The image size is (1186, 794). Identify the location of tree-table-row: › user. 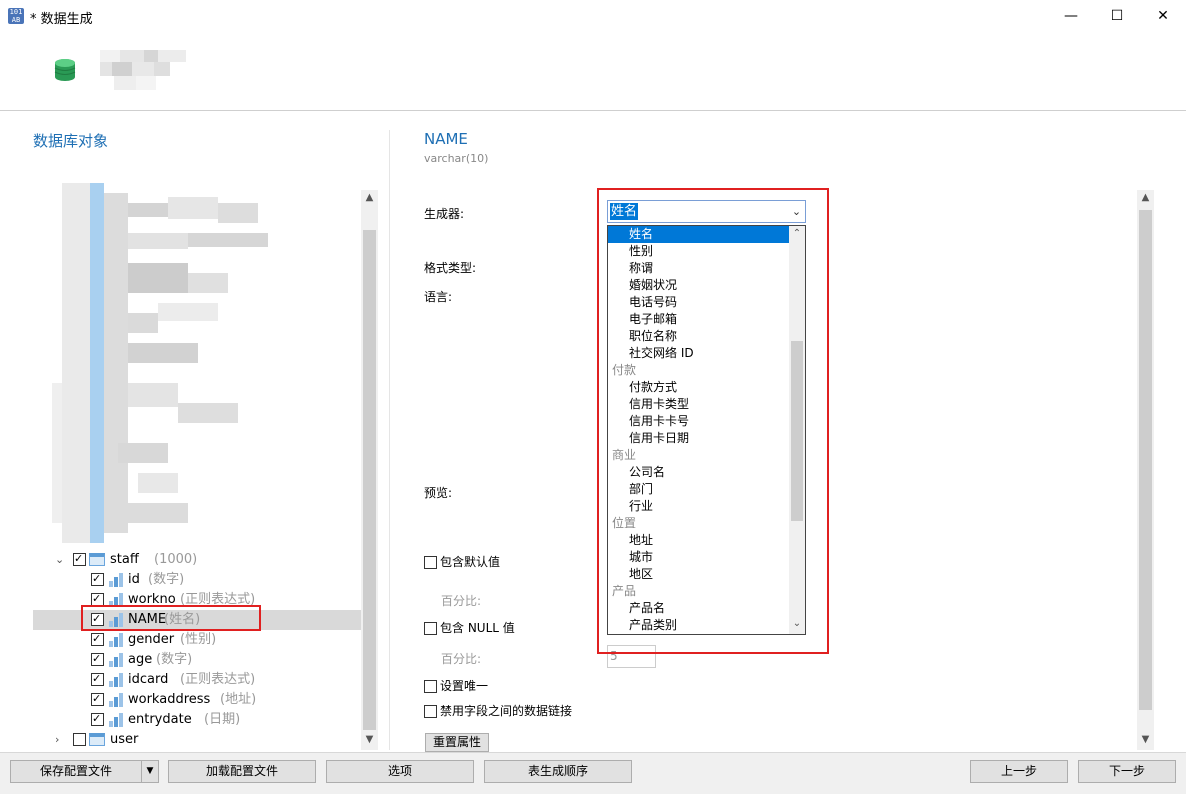
(197, 740).